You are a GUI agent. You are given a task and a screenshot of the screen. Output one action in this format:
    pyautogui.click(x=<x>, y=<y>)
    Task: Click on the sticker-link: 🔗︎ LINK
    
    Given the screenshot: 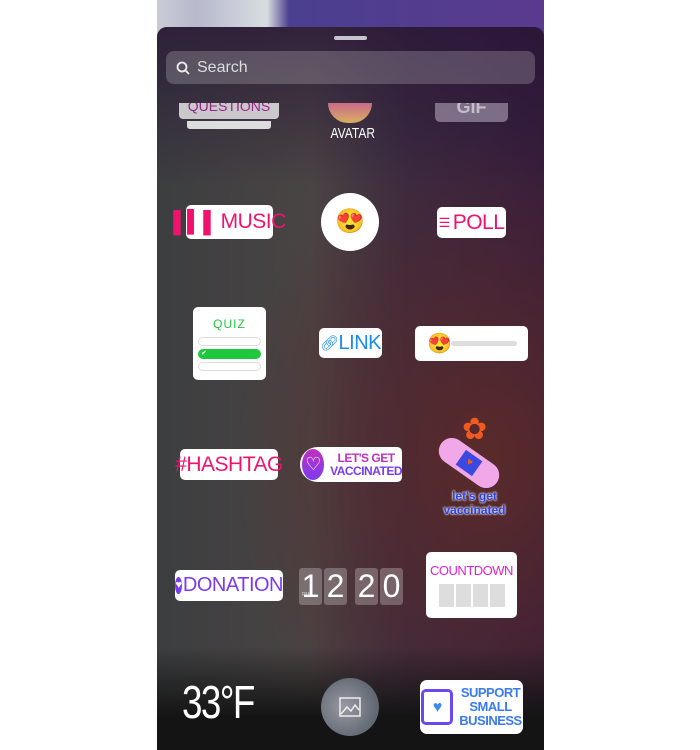 What is the action you would take?
    pyautogui.click(x=350, y=343)
    